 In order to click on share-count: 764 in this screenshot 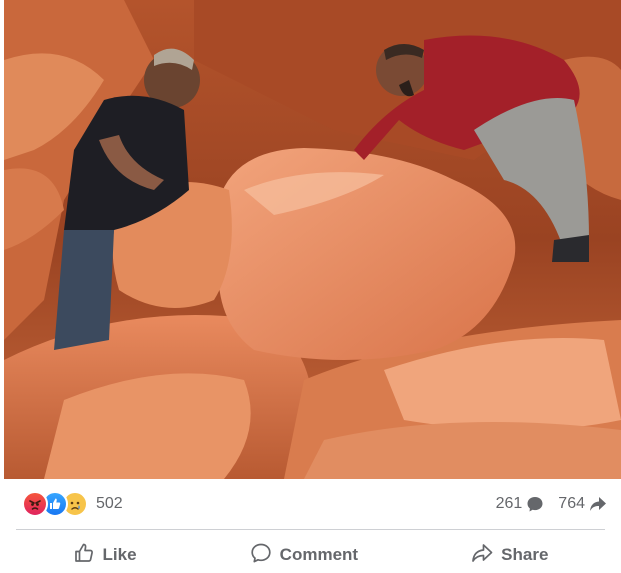, I will do `click(571, 504)`.